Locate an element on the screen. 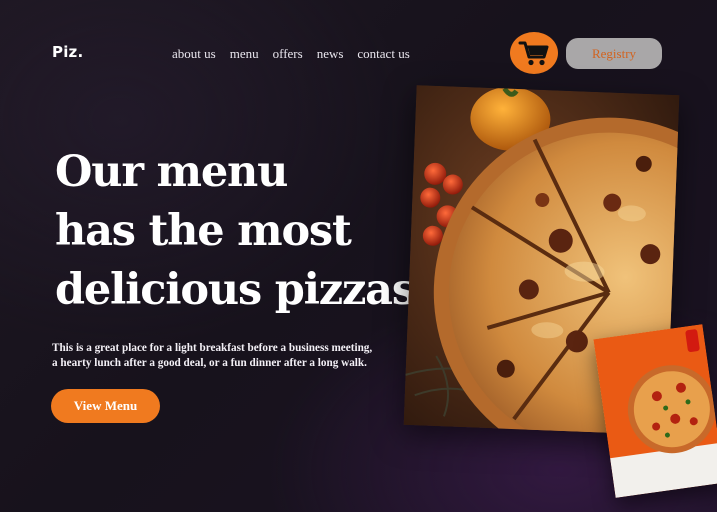 The height and width of the screenshot is (512, 717). nav-item-offers: offers is located at coordinates (288, 54).